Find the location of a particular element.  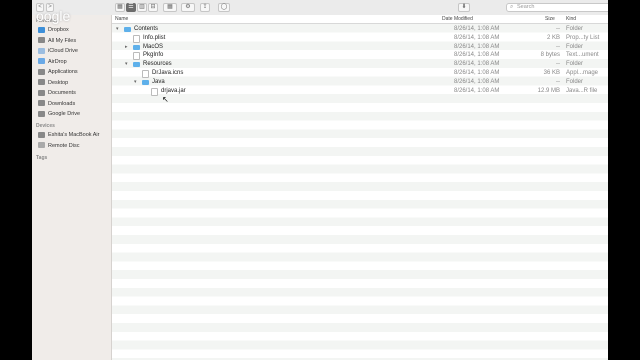

share-button: ⇪ is located at coordinates (205, 7).